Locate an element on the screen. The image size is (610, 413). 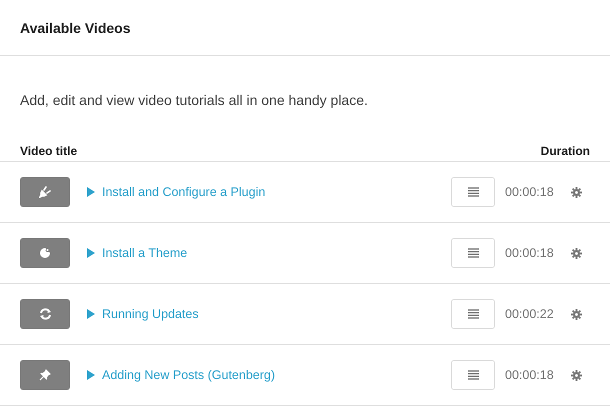
panel-title: Available Videos is located at coordinates (75, 28).